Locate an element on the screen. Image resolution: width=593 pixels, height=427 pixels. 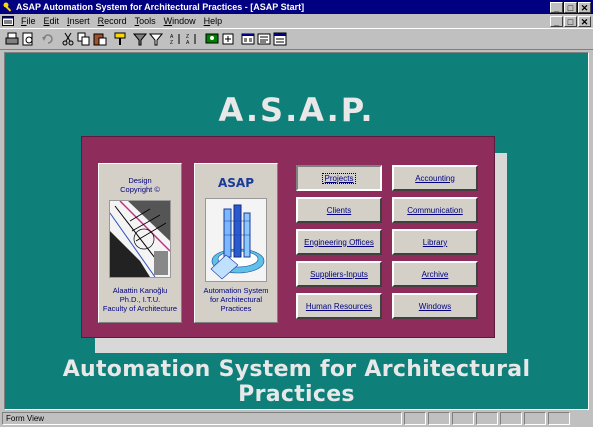
undo-icon is located at coordinates (47, 39).